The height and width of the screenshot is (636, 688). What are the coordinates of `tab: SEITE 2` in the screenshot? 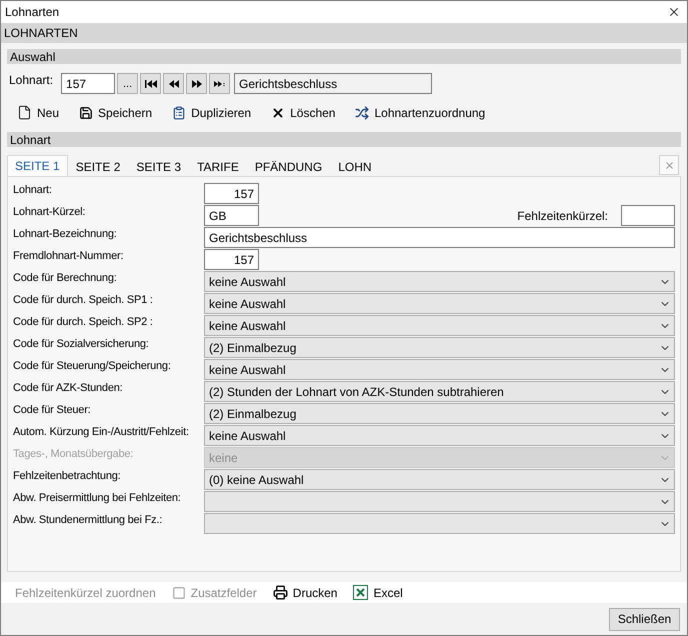 It's located at (98, 166).